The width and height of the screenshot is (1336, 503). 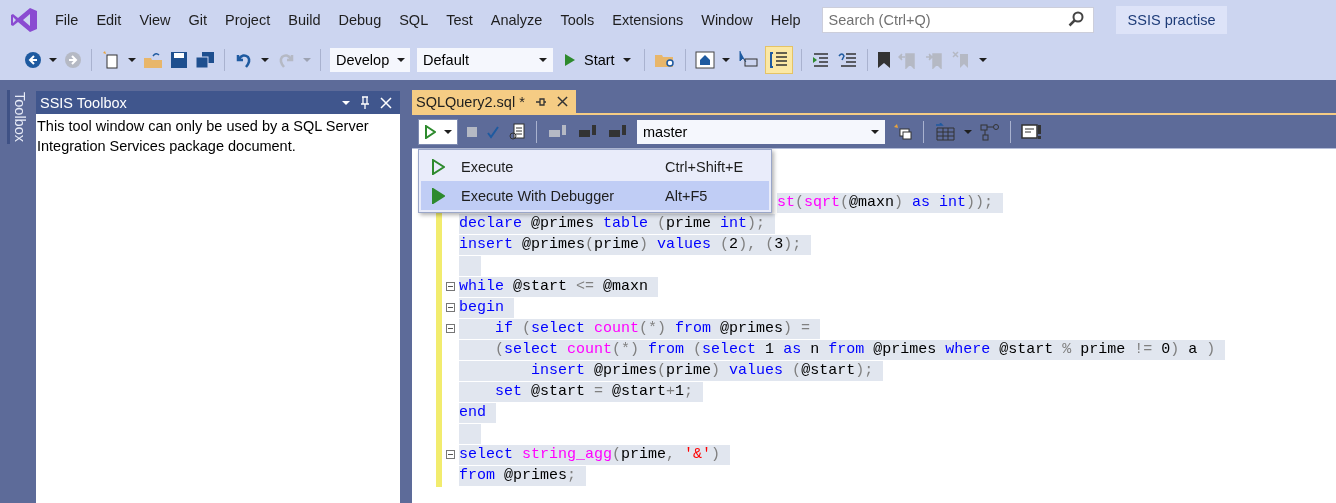 What do you see at coordinates (562, 101) in the screenshot?
I see `close-icon` at bounding box center [562, 101].